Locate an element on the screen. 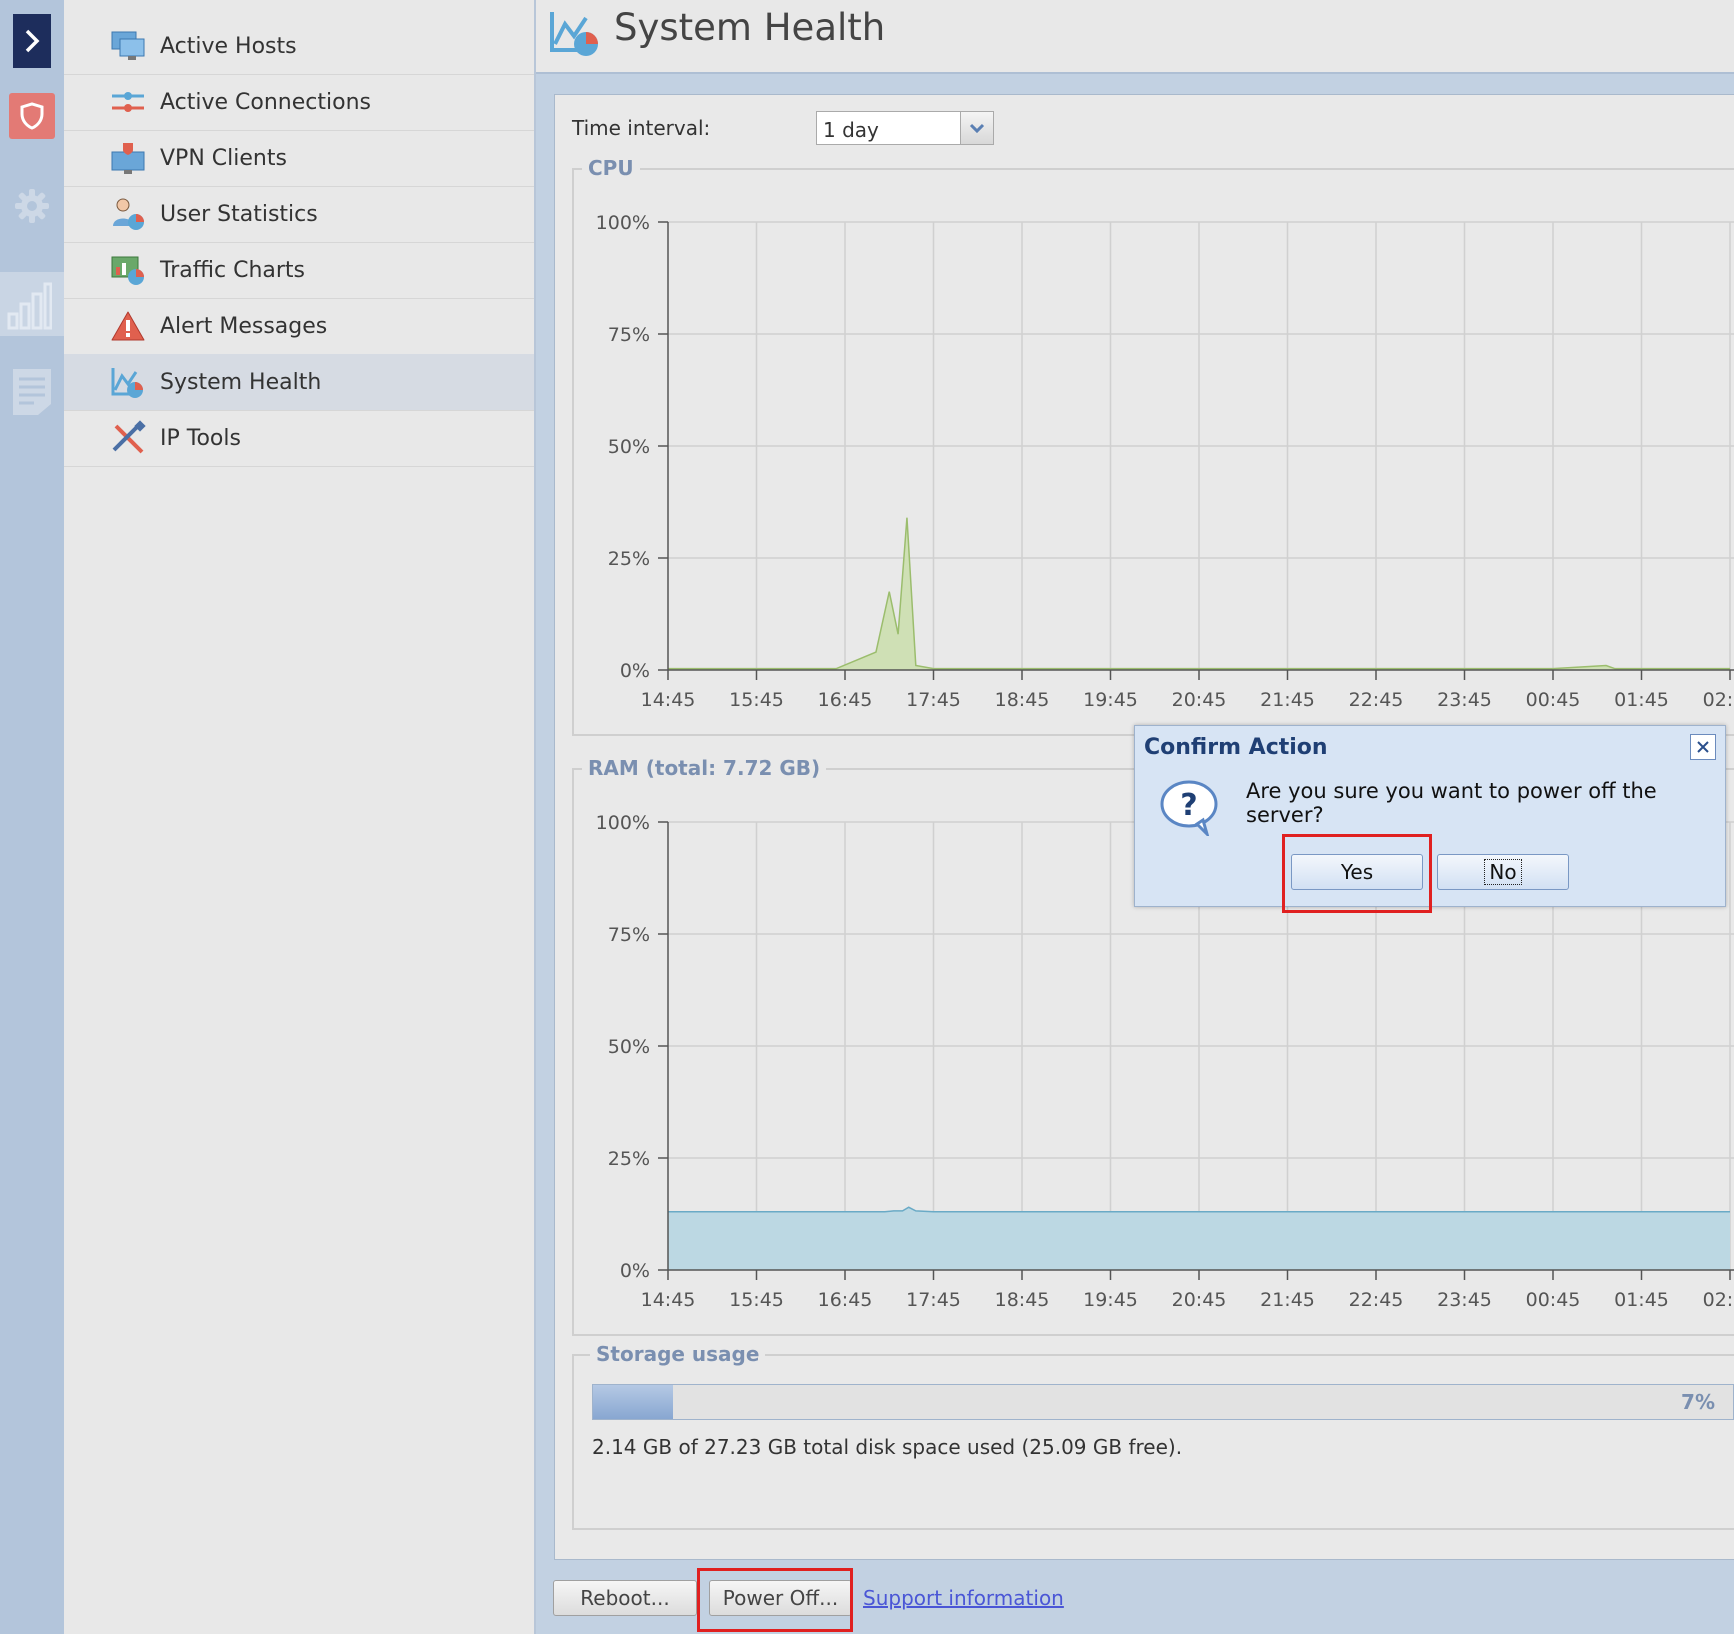  gear-icon is located at coordinates (32, 208).